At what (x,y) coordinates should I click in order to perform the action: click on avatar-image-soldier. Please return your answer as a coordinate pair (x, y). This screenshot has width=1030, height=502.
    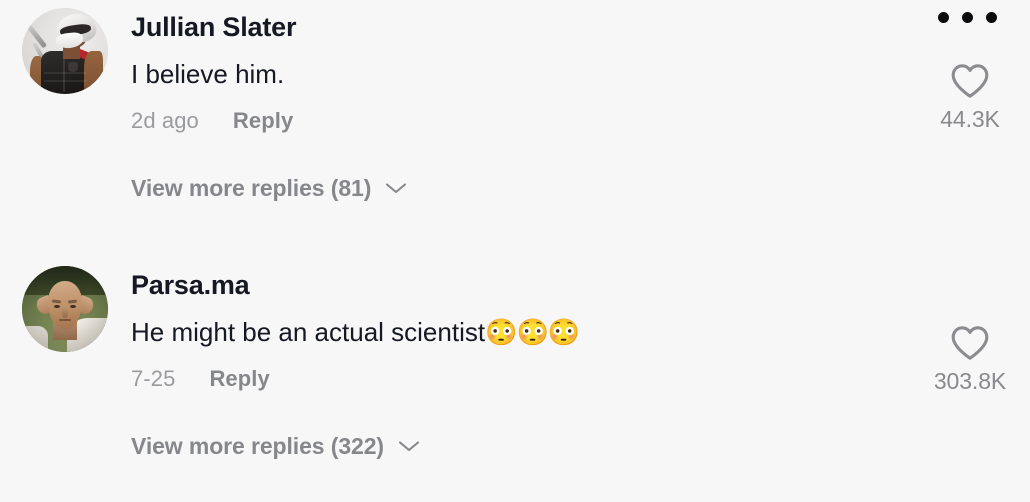
    Looking at the image, I should click on (65, 51).